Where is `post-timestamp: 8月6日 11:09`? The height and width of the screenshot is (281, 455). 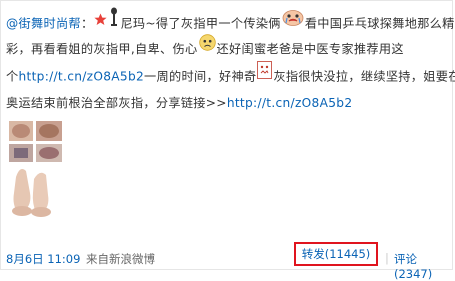
post-timestamp: 8月6日 11:09 is located at coordinates (43, 259).